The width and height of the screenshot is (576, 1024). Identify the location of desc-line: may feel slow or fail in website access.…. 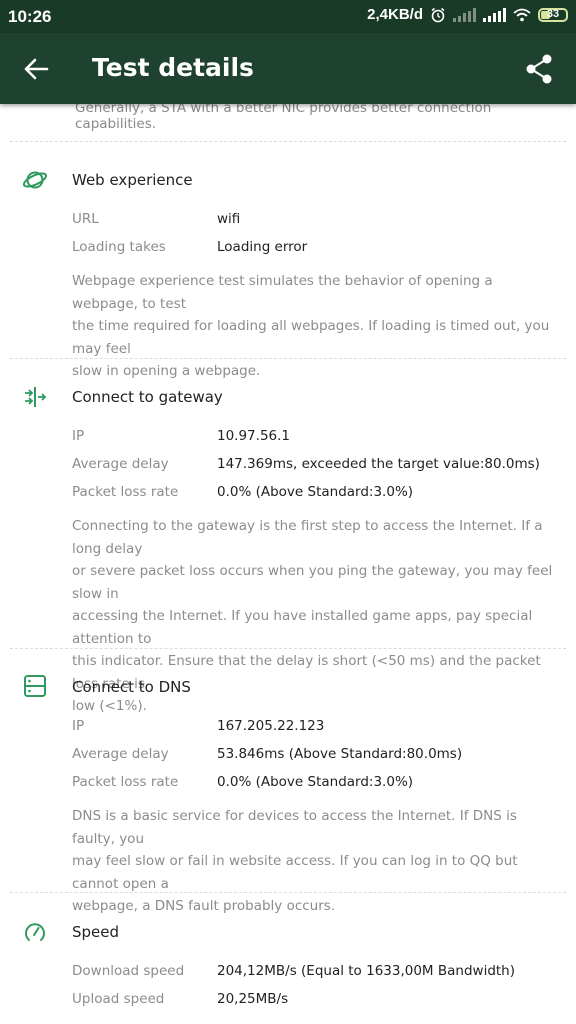
(295, 872).